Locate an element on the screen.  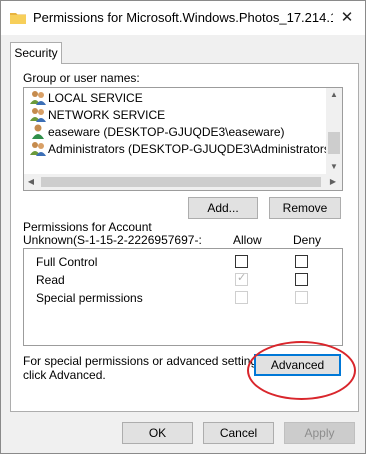
permission-name: Read is located at coordinates (50, 280).